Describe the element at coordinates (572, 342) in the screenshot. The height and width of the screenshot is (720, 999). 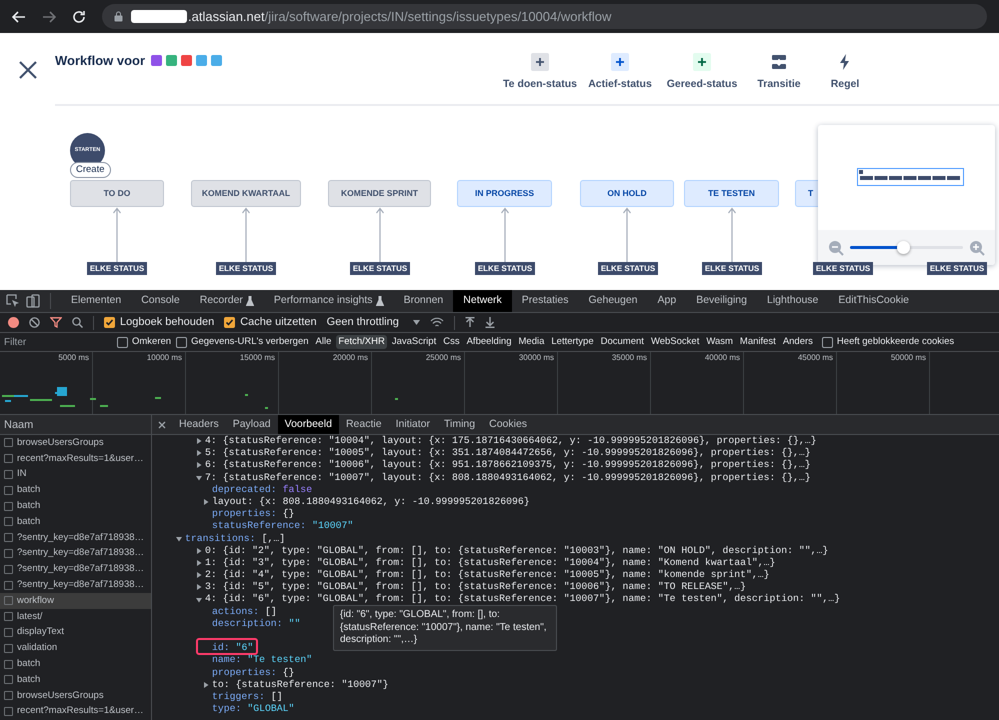
I see `type-filter: Lettertype` at that location.